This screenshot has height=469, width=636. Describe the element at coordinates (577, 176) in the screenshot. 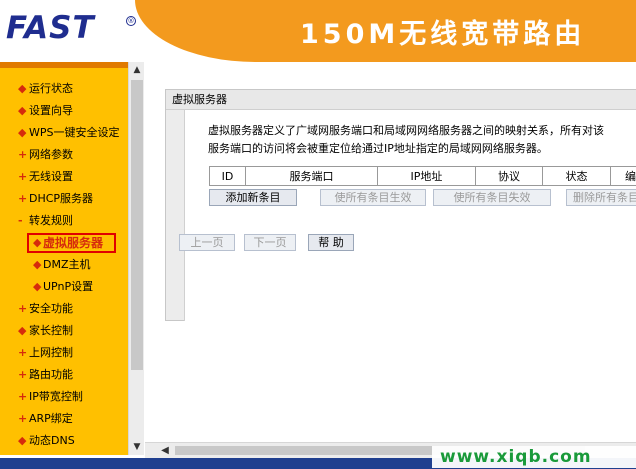

I see `column-status: 状态` at that location.